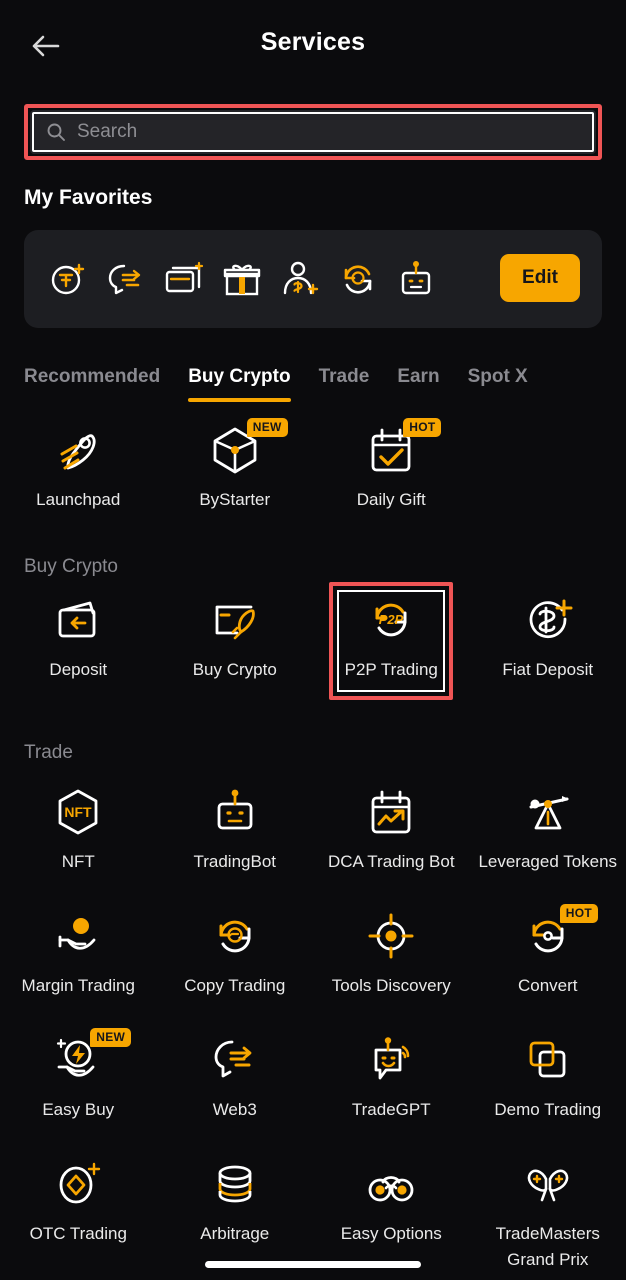  What do you see at coordinates (235, 963) in the screenshot?
I see `grid-item-copy-trading: Copy Trading` at bounding box center [235, 963].